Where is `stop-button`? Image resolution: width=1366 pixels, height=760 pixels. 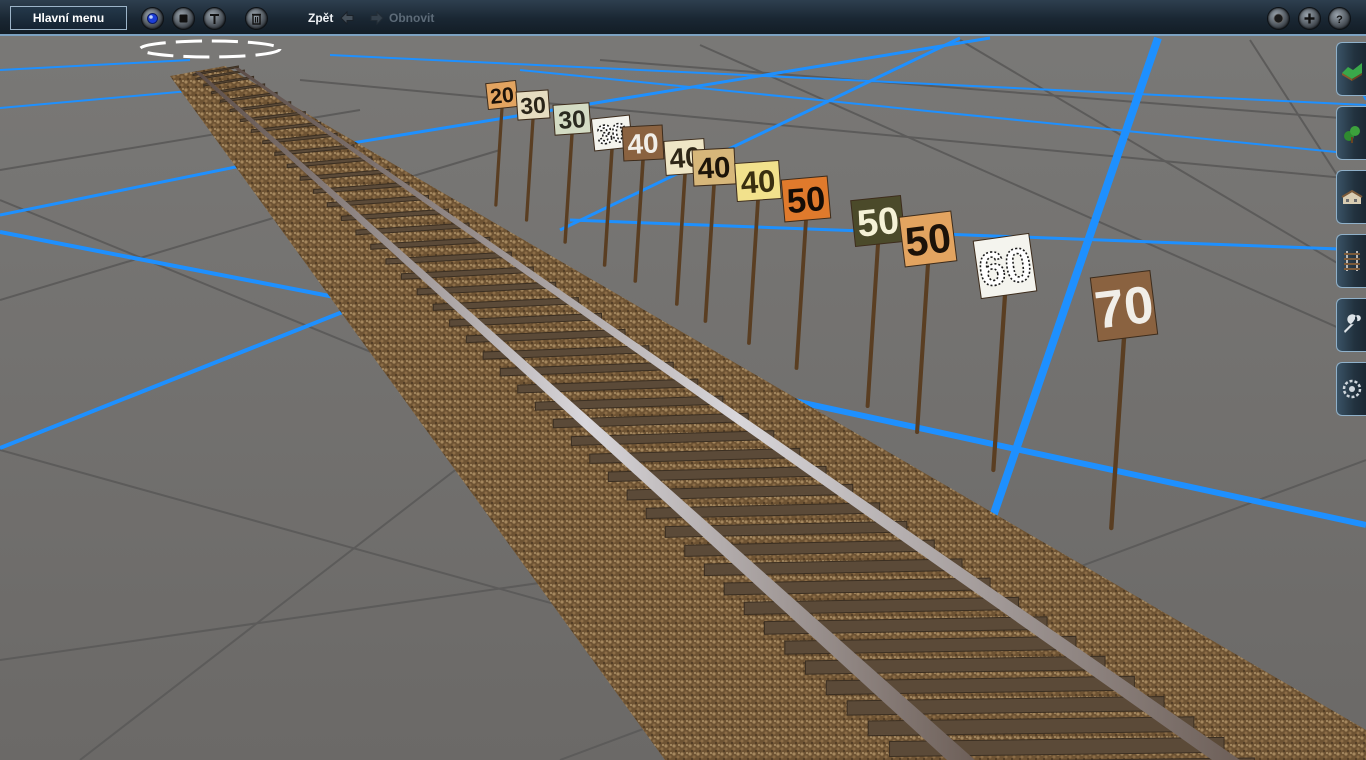
stop-button is located at coordinates (183, 18).